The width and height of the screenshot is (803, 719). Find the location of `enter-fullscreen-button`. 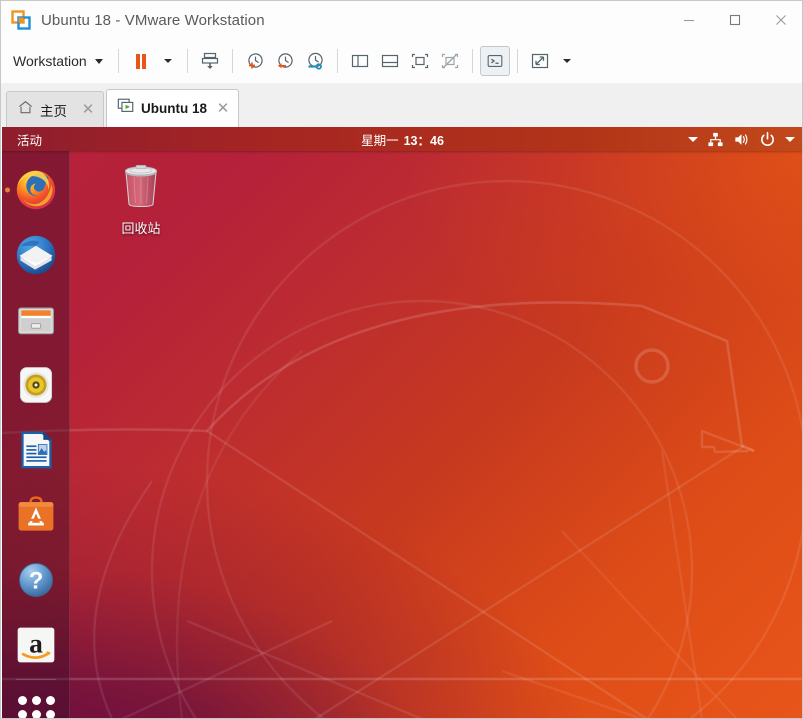

enter-fullscreen-button is located at coordinates (540, 61).